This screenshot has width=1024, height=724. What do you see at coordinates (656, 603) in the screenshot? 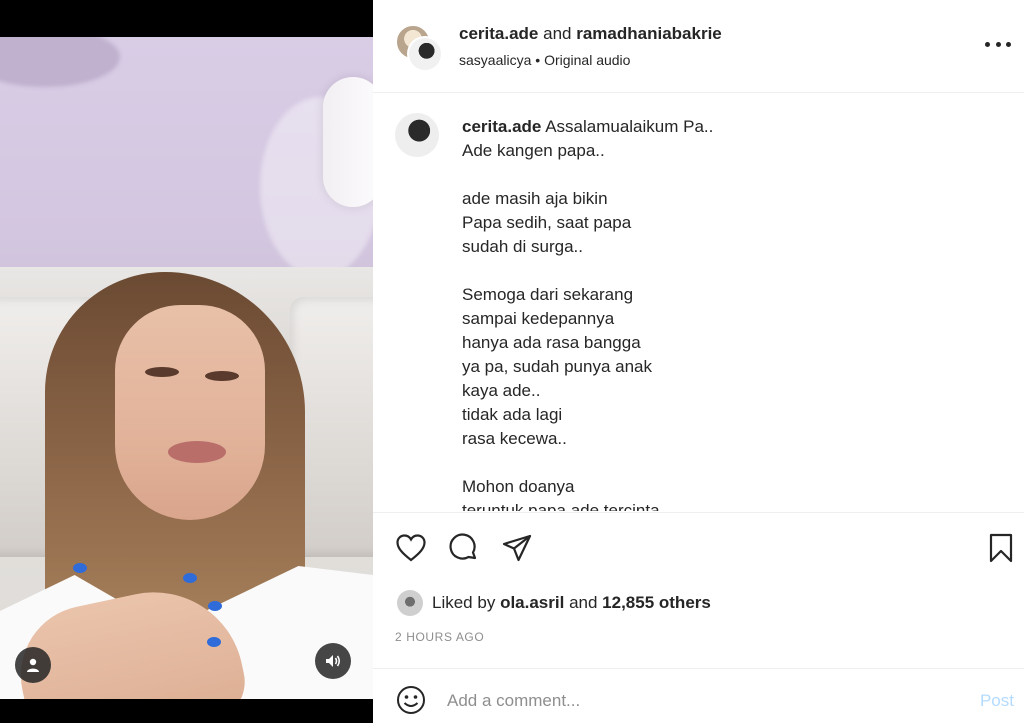
I see `likes-count-link: 12,855 others` at bounding box center [656, 603].